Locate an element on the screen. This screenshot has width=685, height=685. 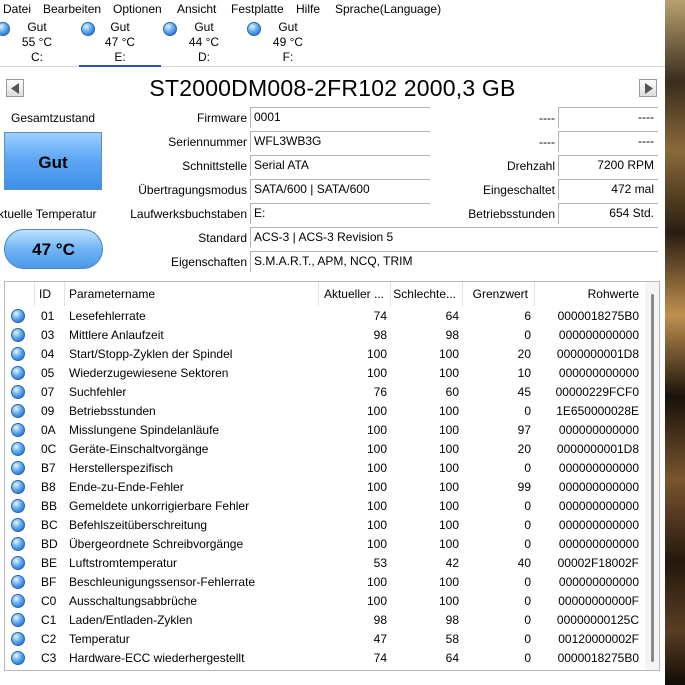
disk-temp: 55 °C is located at coordinates (37, 42).